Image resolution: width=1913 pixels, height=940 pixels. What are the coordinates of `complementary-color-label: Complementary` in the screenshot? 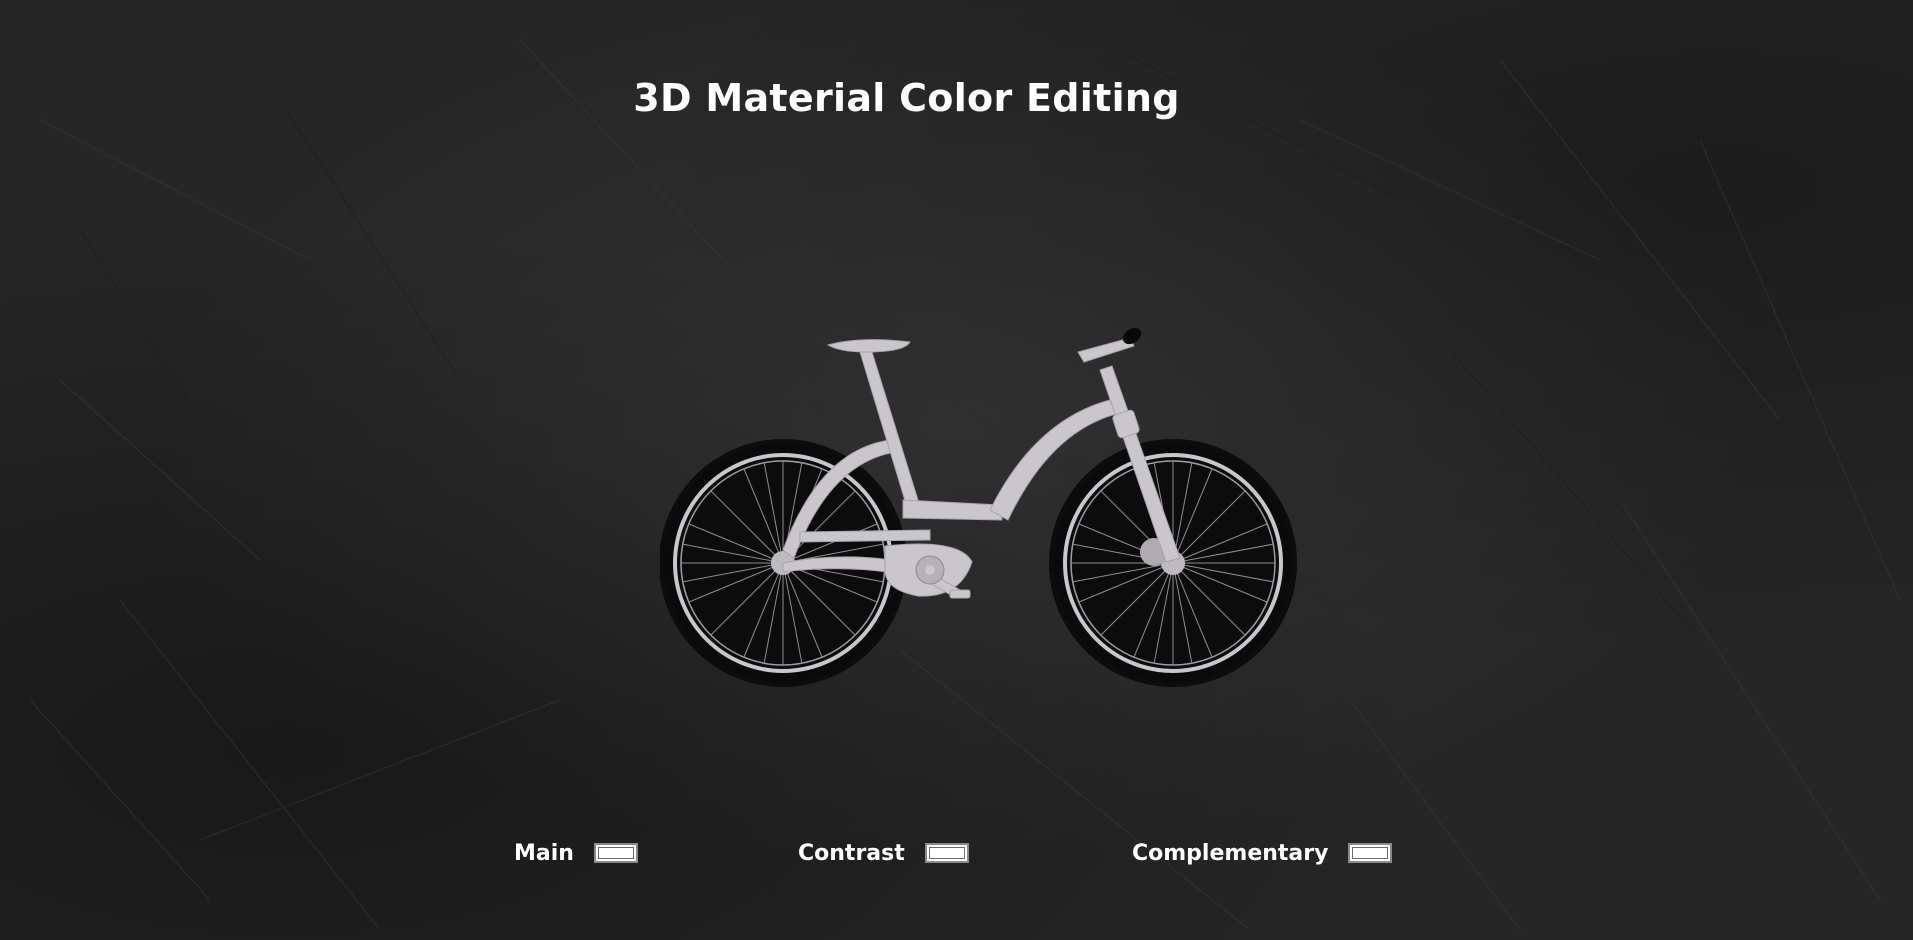 It's located at (1230, 853).